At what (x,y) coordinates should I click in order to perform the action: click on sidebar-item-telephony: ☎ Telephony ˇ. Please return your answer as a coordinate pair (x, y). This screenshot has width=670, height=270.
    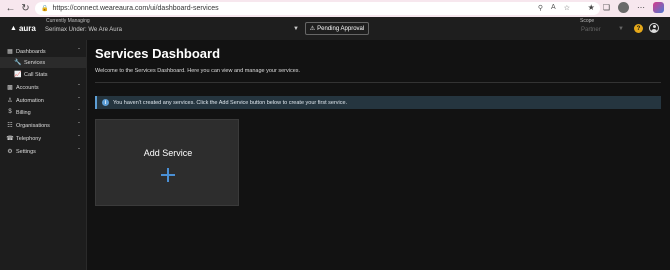
    Looking at the image, I should click on (43, 138).